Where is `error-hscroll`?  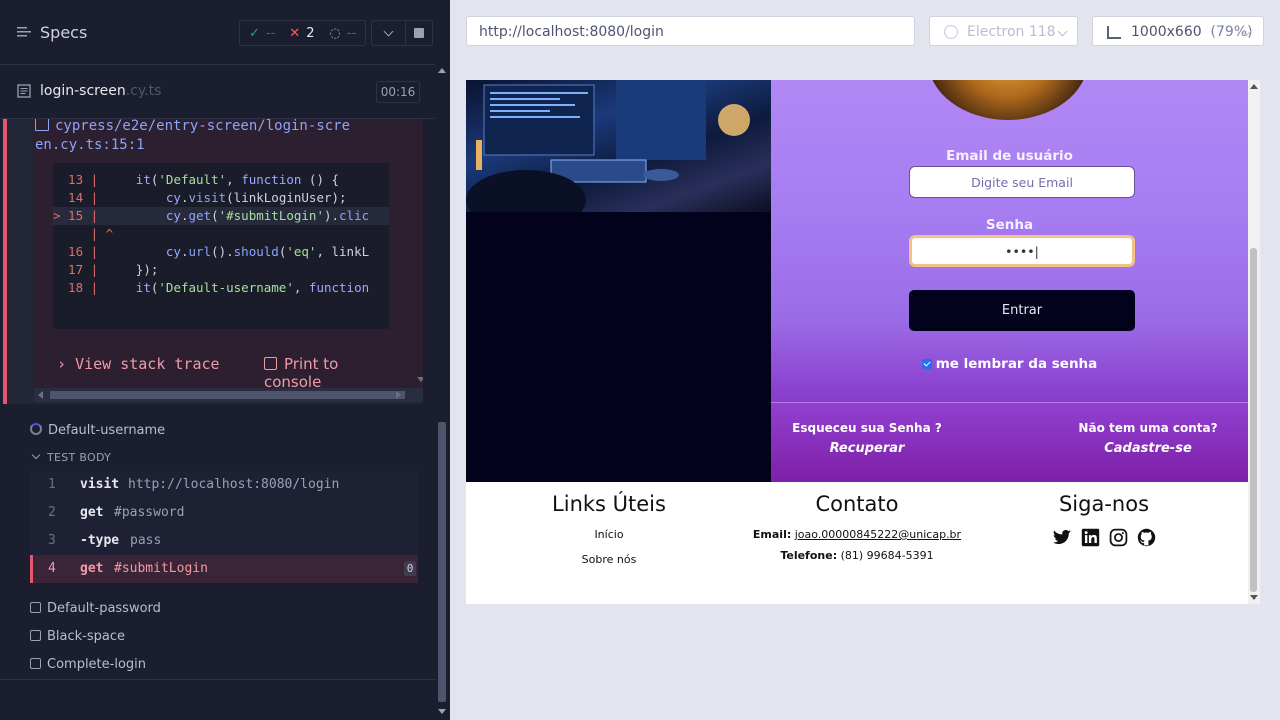
error-hscroll is located at coordinates (228, 395).